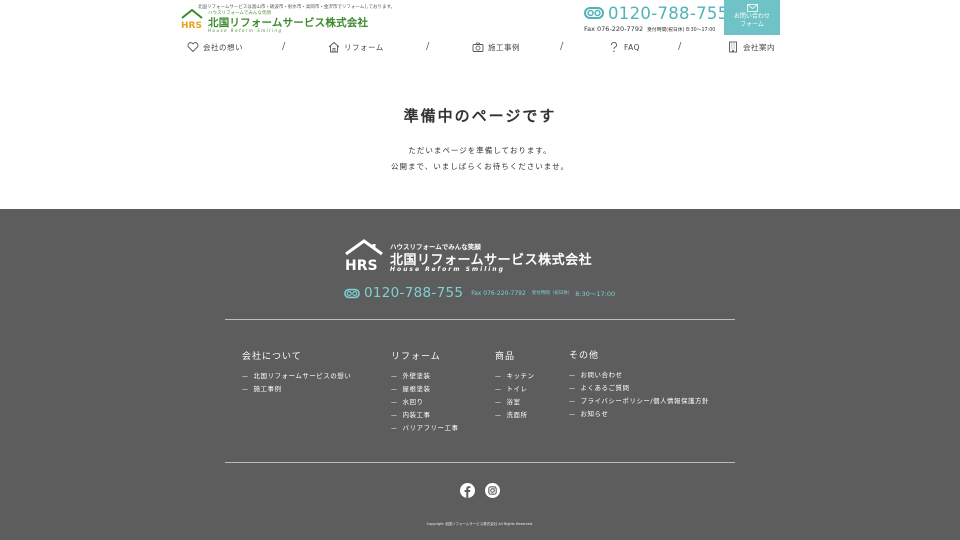  Describe the element at coordinates (467, 490) in the screenshot. I see `facebook-icon` at that location.